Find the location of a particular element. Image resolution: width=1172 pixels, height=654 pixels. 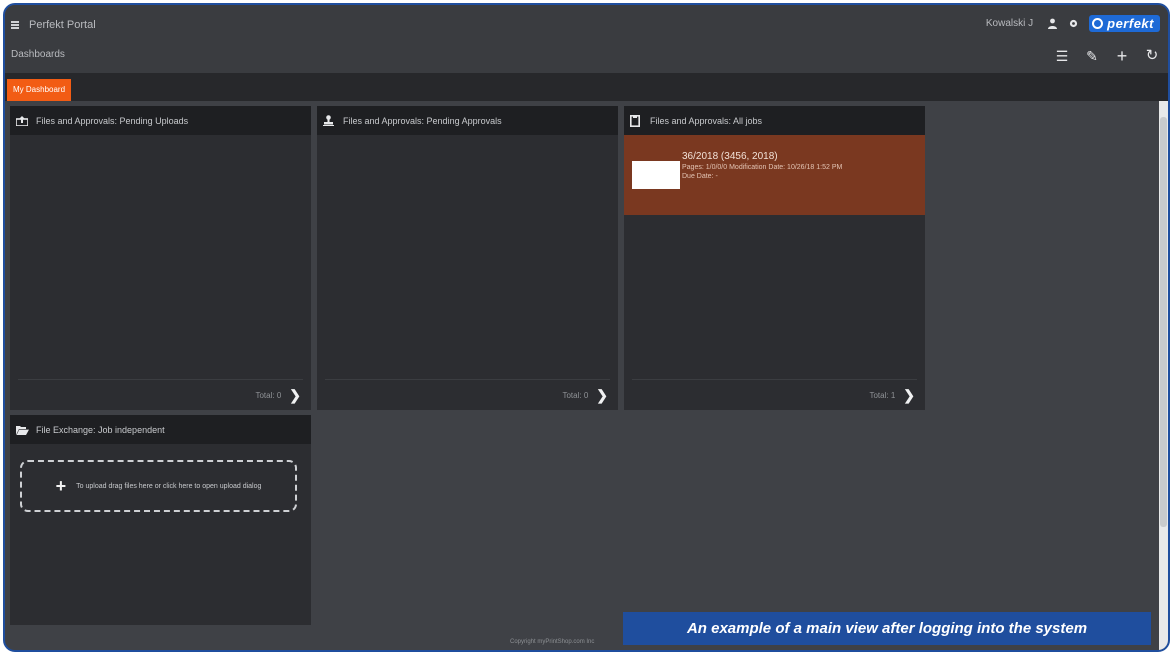

job-title: 36/2018 (3456, 2018) is located at coordinates (730, 156).